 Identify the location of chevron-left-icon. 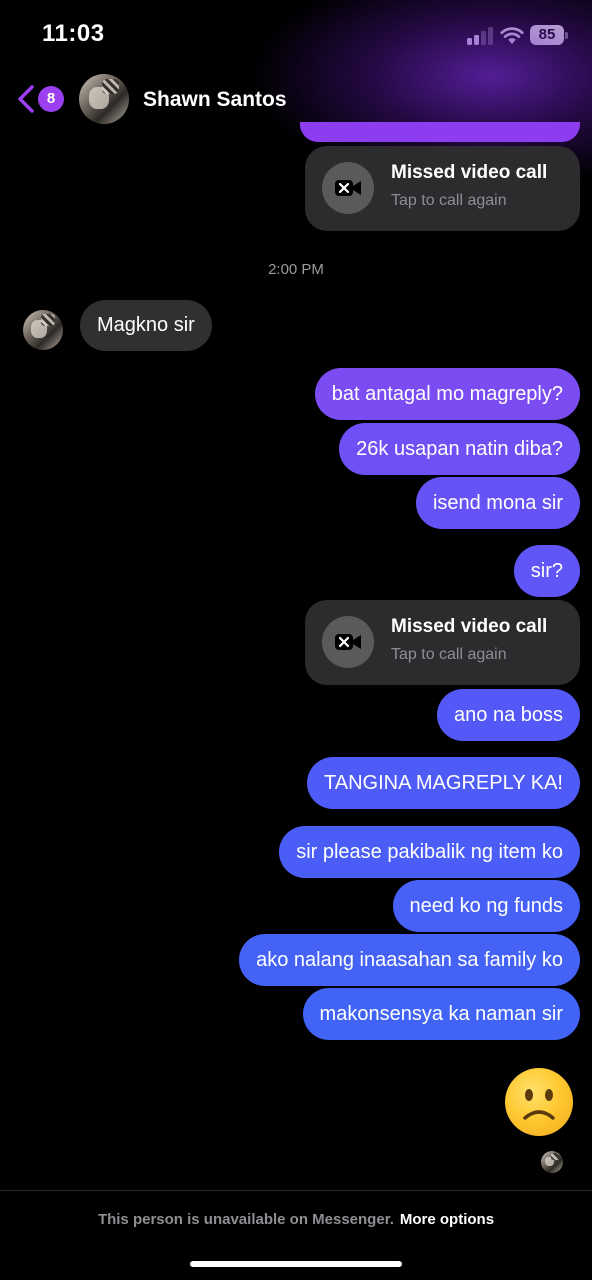
(26, 99).